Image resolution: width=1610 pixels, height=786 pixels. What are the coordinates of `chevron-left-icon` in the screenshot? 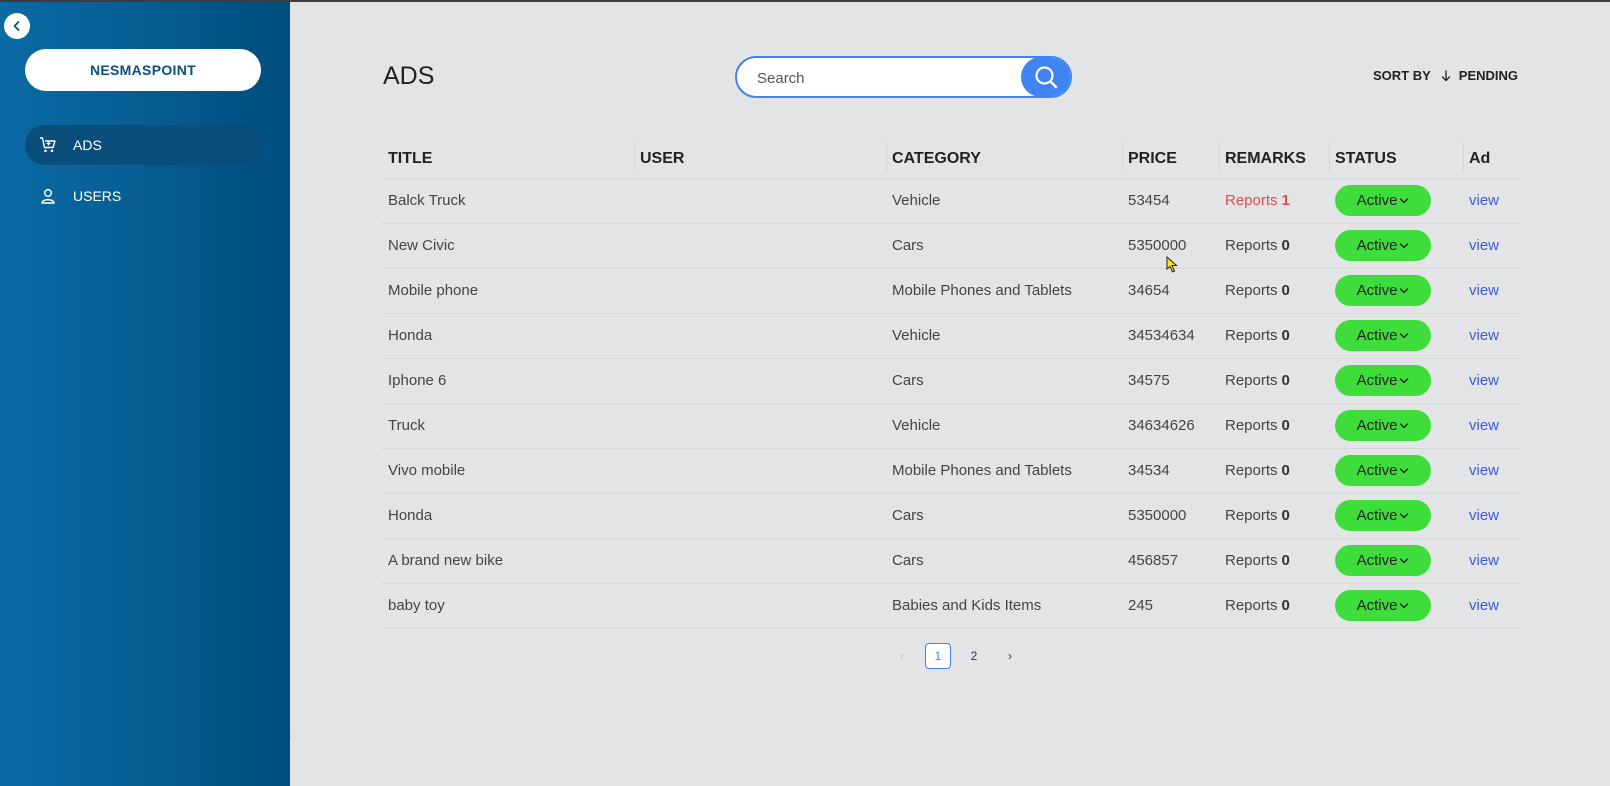 It's located at (16, 26).